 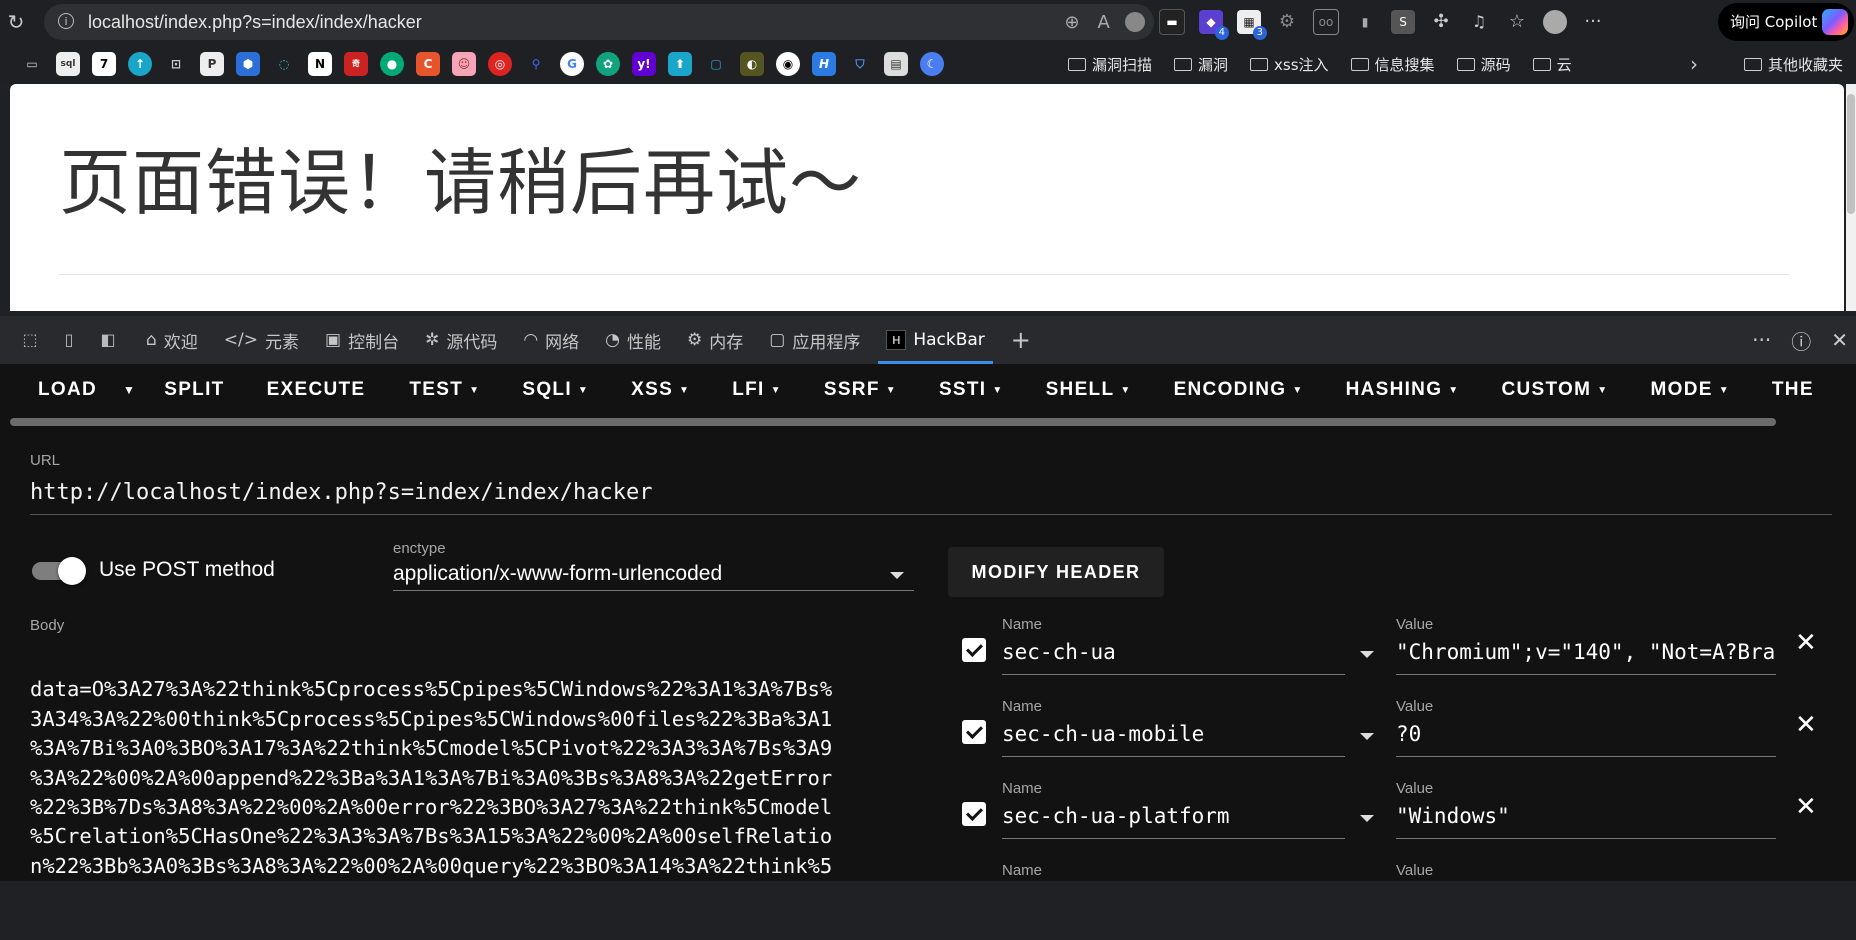 What do you see at coordinates (1403, 22) in the screenshot?
I see `extension-s-icon: S` at bounding box center [1403, 22].